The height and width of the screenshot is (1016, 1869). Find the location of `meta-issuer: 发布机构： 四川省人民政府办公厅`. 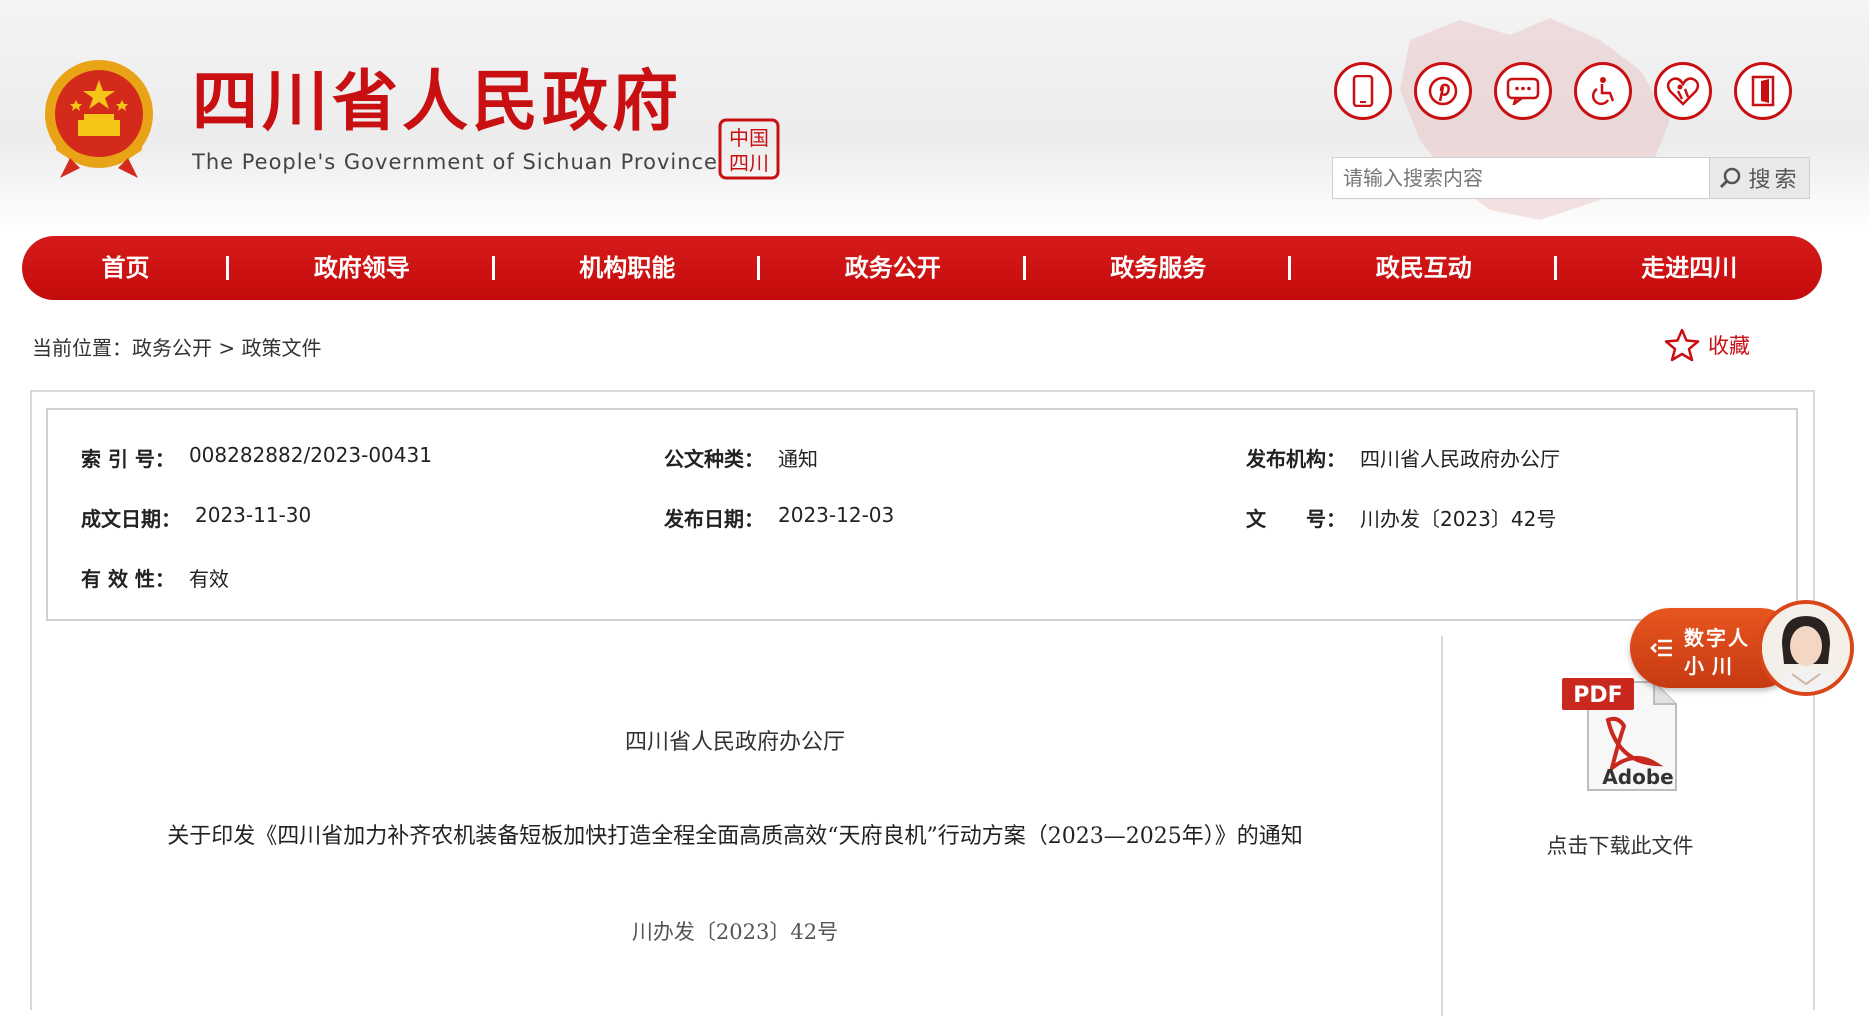

meta-issuer: 发布机构： 四川省人民政府办公厅 is located at coordinates (1403, 457).